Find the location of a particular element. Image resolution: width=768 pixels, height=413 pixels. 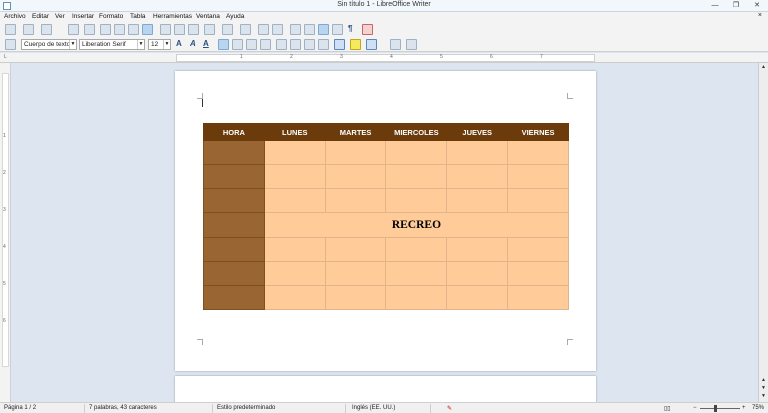

font-size-select: 12 ▼ is located at coordinates (159, 44).